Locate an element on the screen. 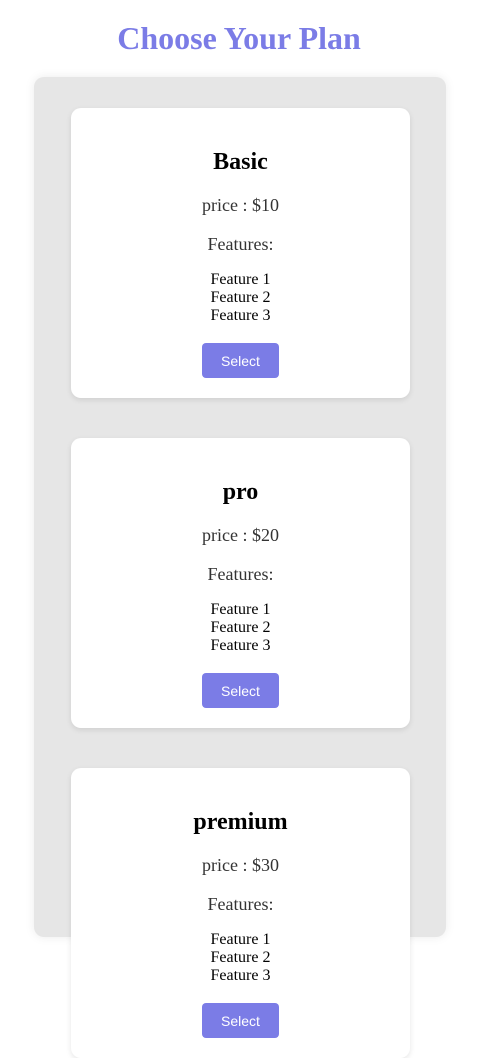 This screenshot has height=1058, width=478. plan-name: premium is located at coordinates (240, 822).